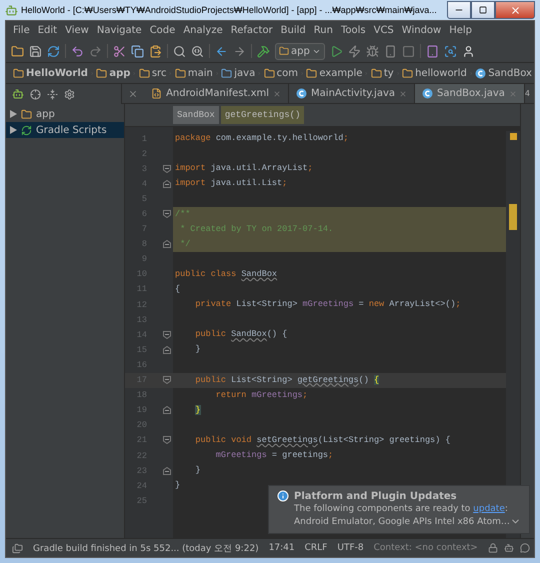  What do you see at coordinates (489, 509) in the screenshot?
I see `update-link: update` at bounding box center [489, 509].